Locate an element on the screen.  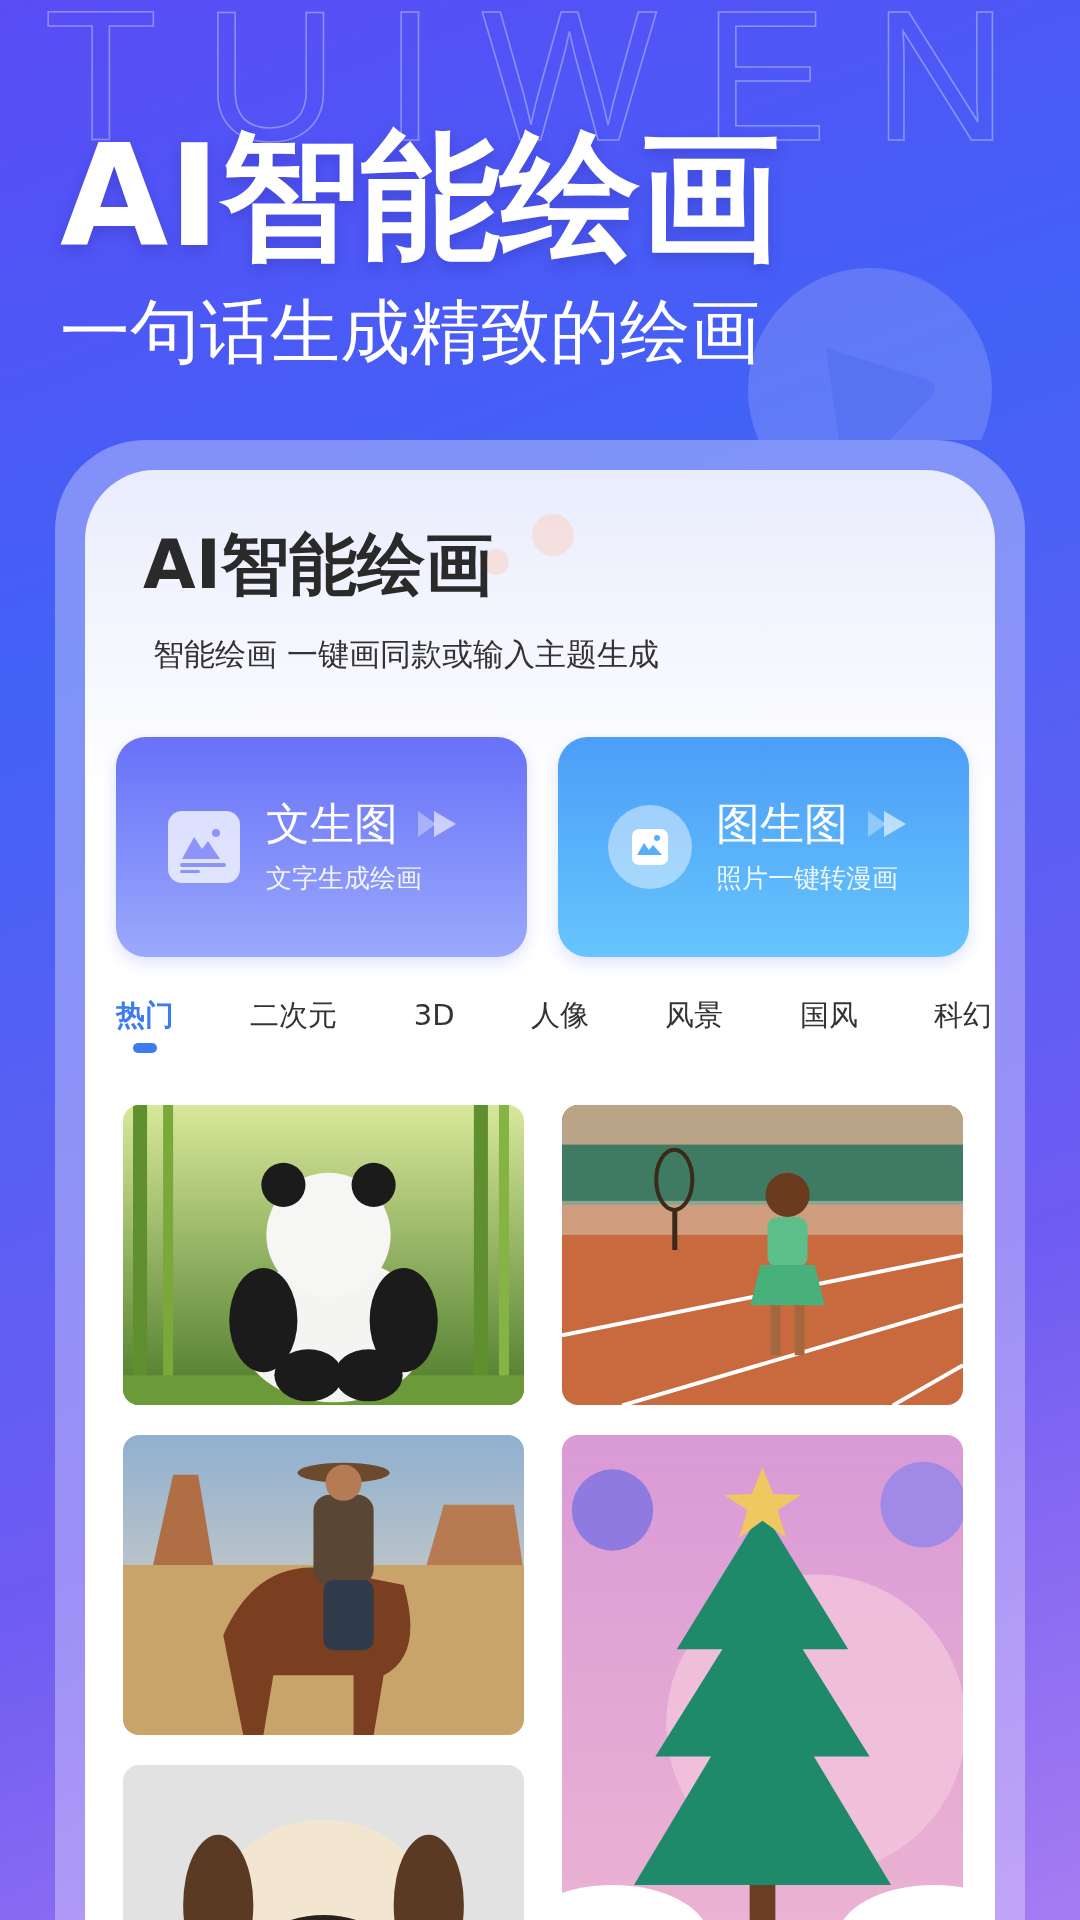
screen-title: AI智能绘画 is located at coordinates (318, 565).